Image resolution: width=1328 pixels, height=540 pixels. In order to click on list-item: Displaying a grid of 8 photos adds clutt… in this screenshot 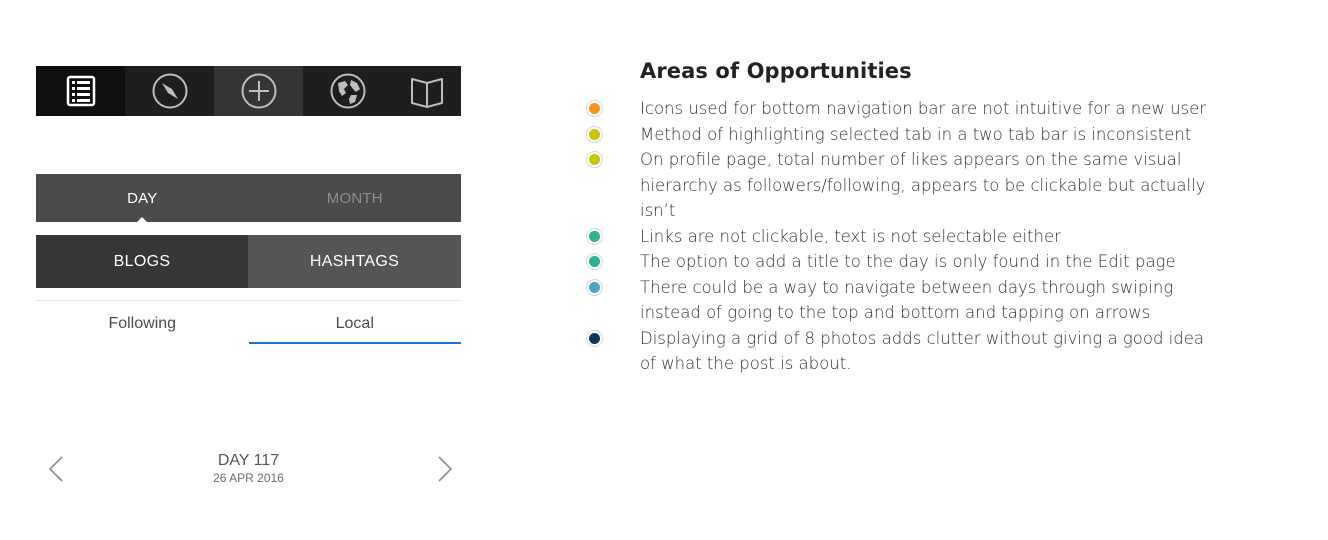, I will do `click(903, 351)`.